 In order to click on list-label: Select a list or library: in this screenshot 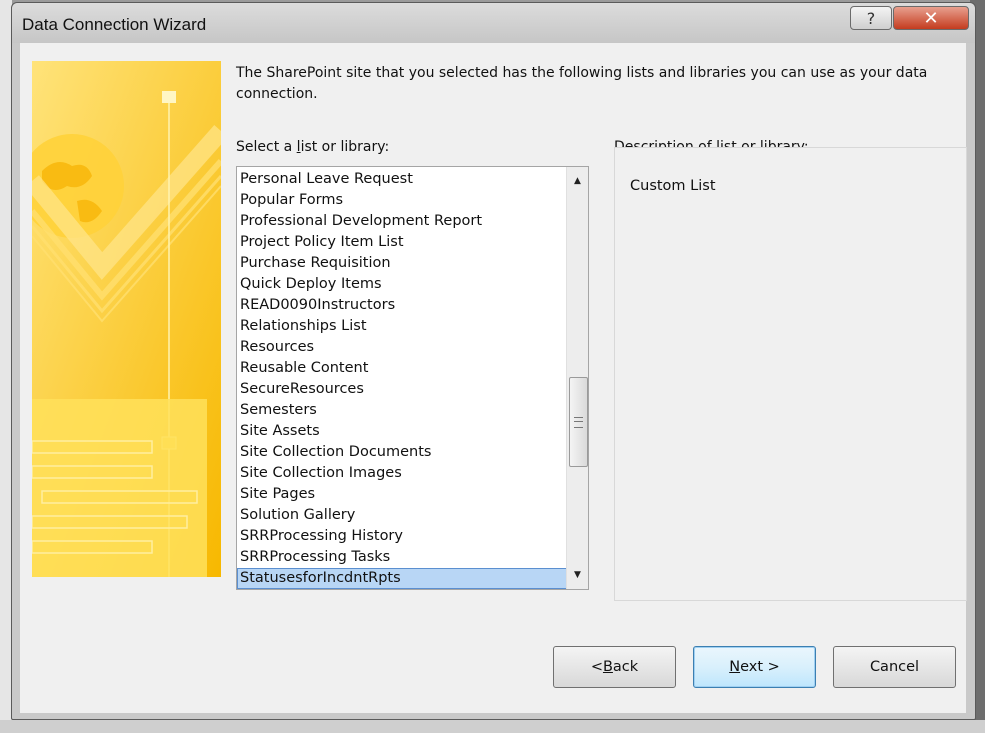, I will do `click(312, 147)`.